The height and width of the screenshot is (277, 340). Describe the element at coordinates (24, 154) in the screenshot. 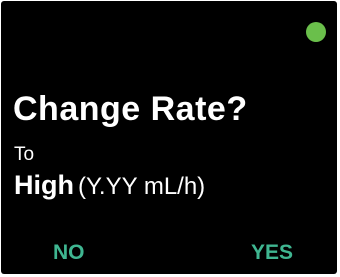

I see `to-label: To` at that location.